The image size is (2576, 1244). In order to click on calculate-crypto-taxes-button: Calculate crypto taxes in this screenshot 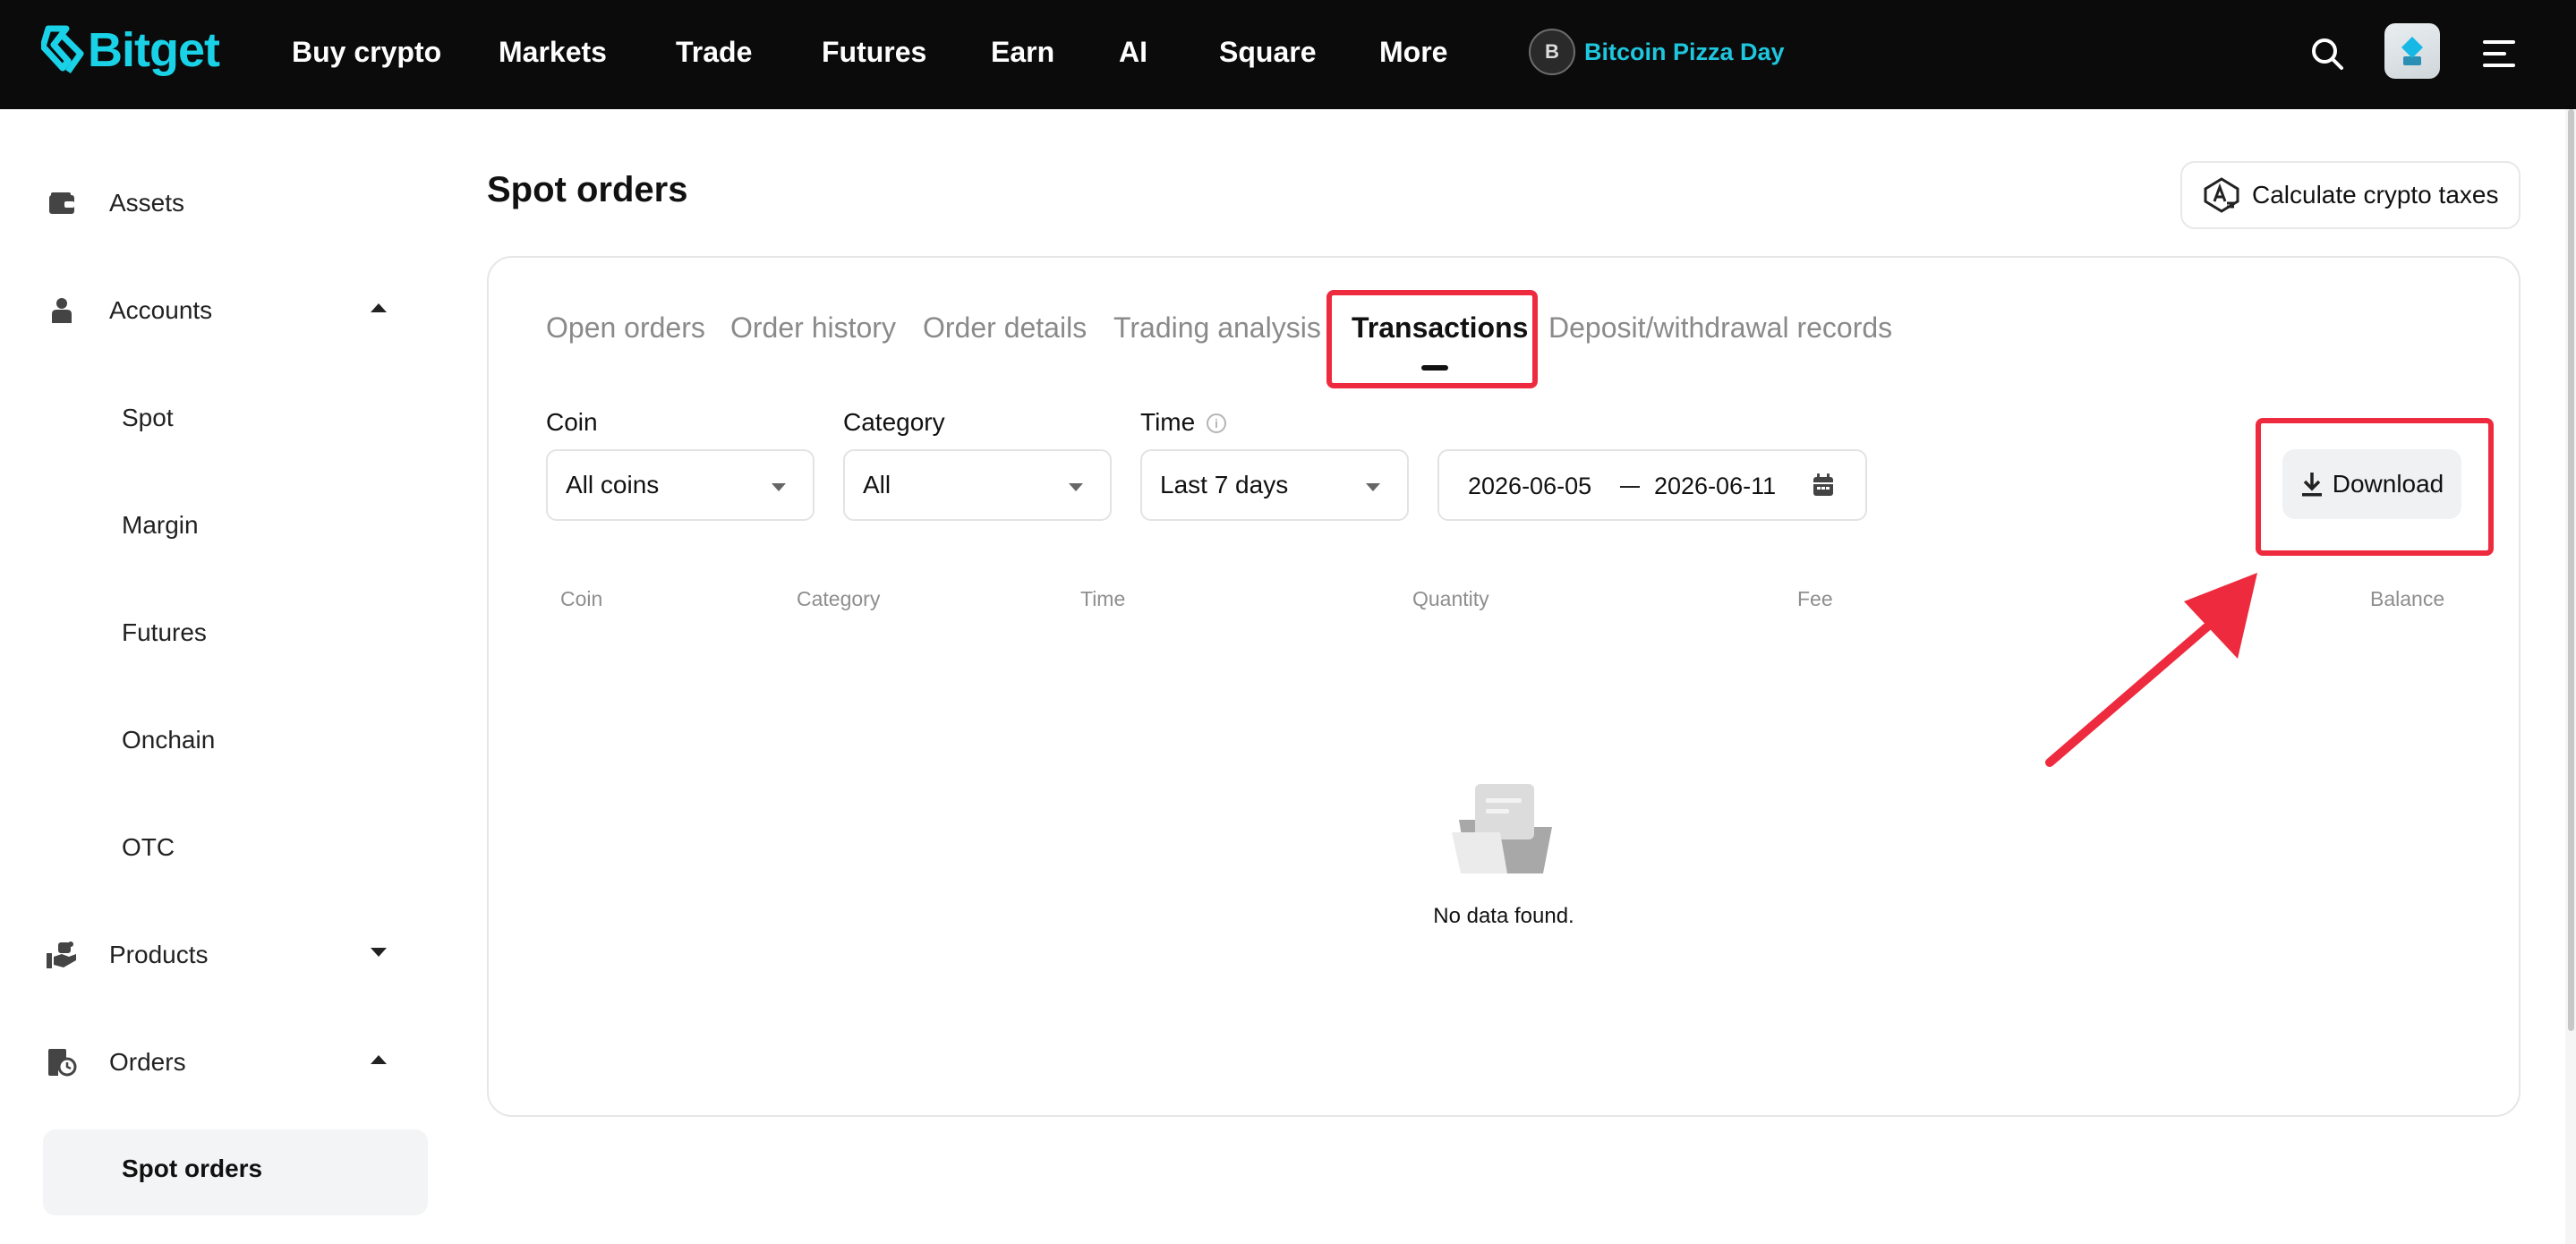, I will do `click(2350, 195)`.